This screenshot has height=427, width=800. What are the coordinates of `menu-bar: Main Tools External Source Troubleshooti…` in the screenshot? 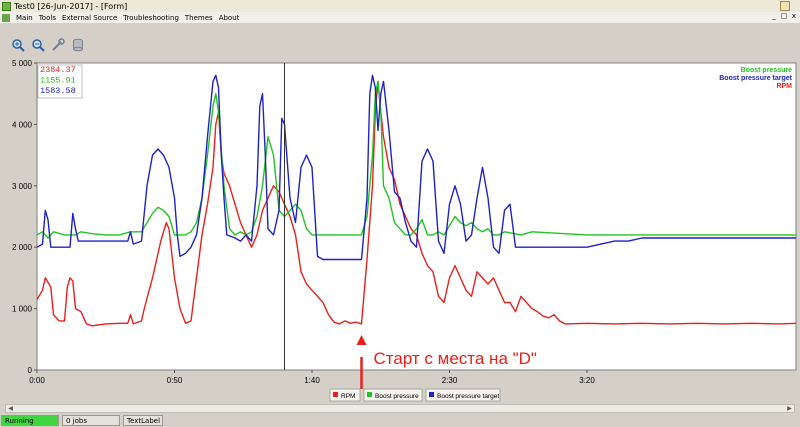 It's located at (400, 17).